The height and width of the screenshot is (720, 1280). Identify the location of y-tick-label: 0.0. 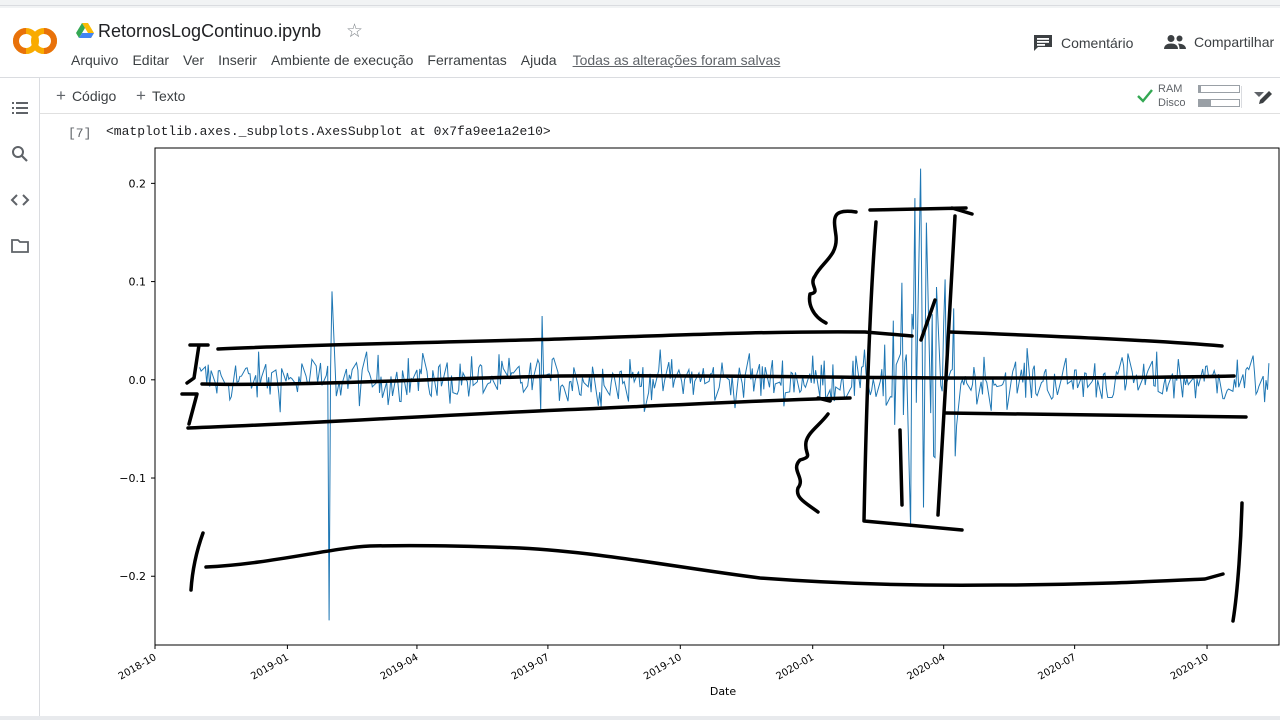
(138, 380).